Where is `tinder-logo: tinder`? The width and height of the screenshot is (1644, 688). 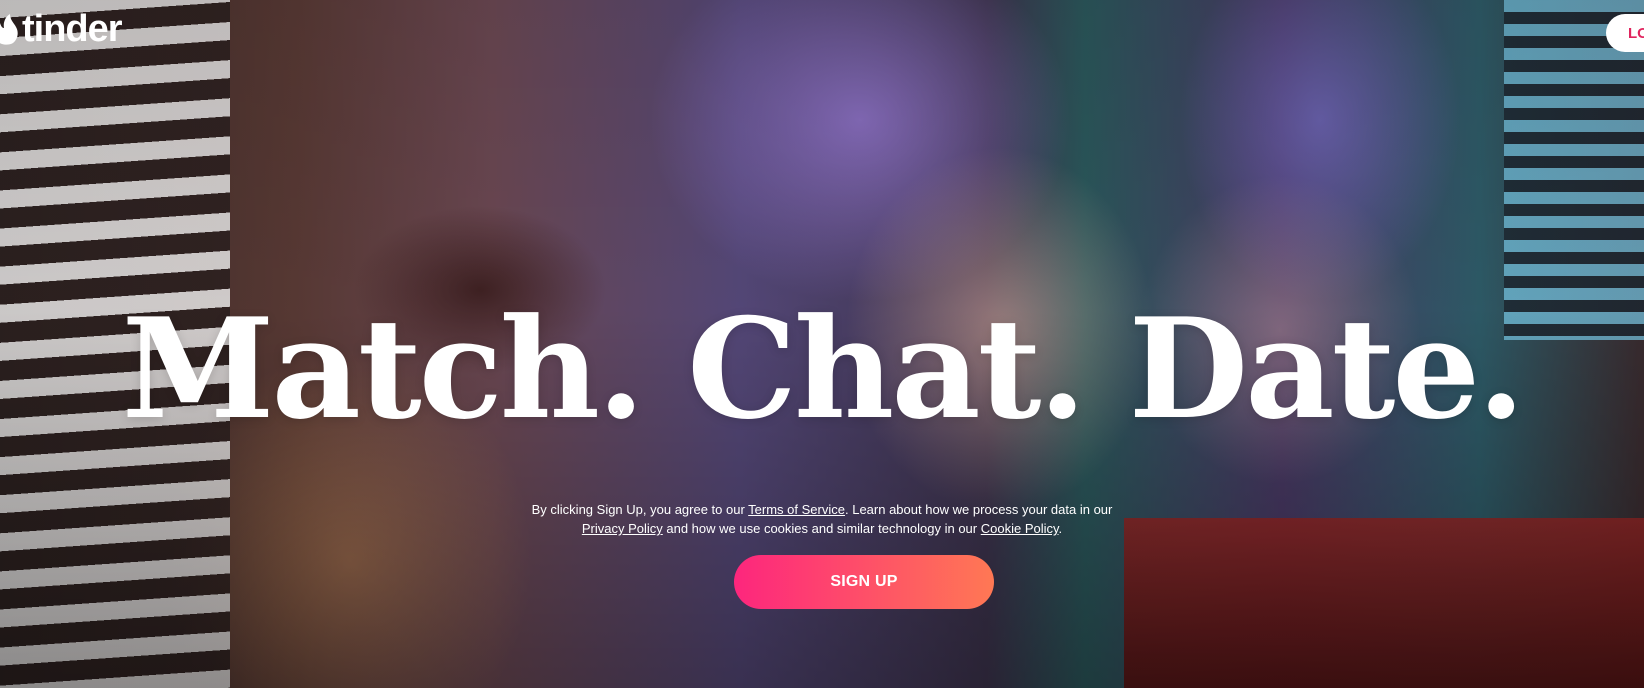 tinder-logo: tinder is located at coordinates (61, 29).